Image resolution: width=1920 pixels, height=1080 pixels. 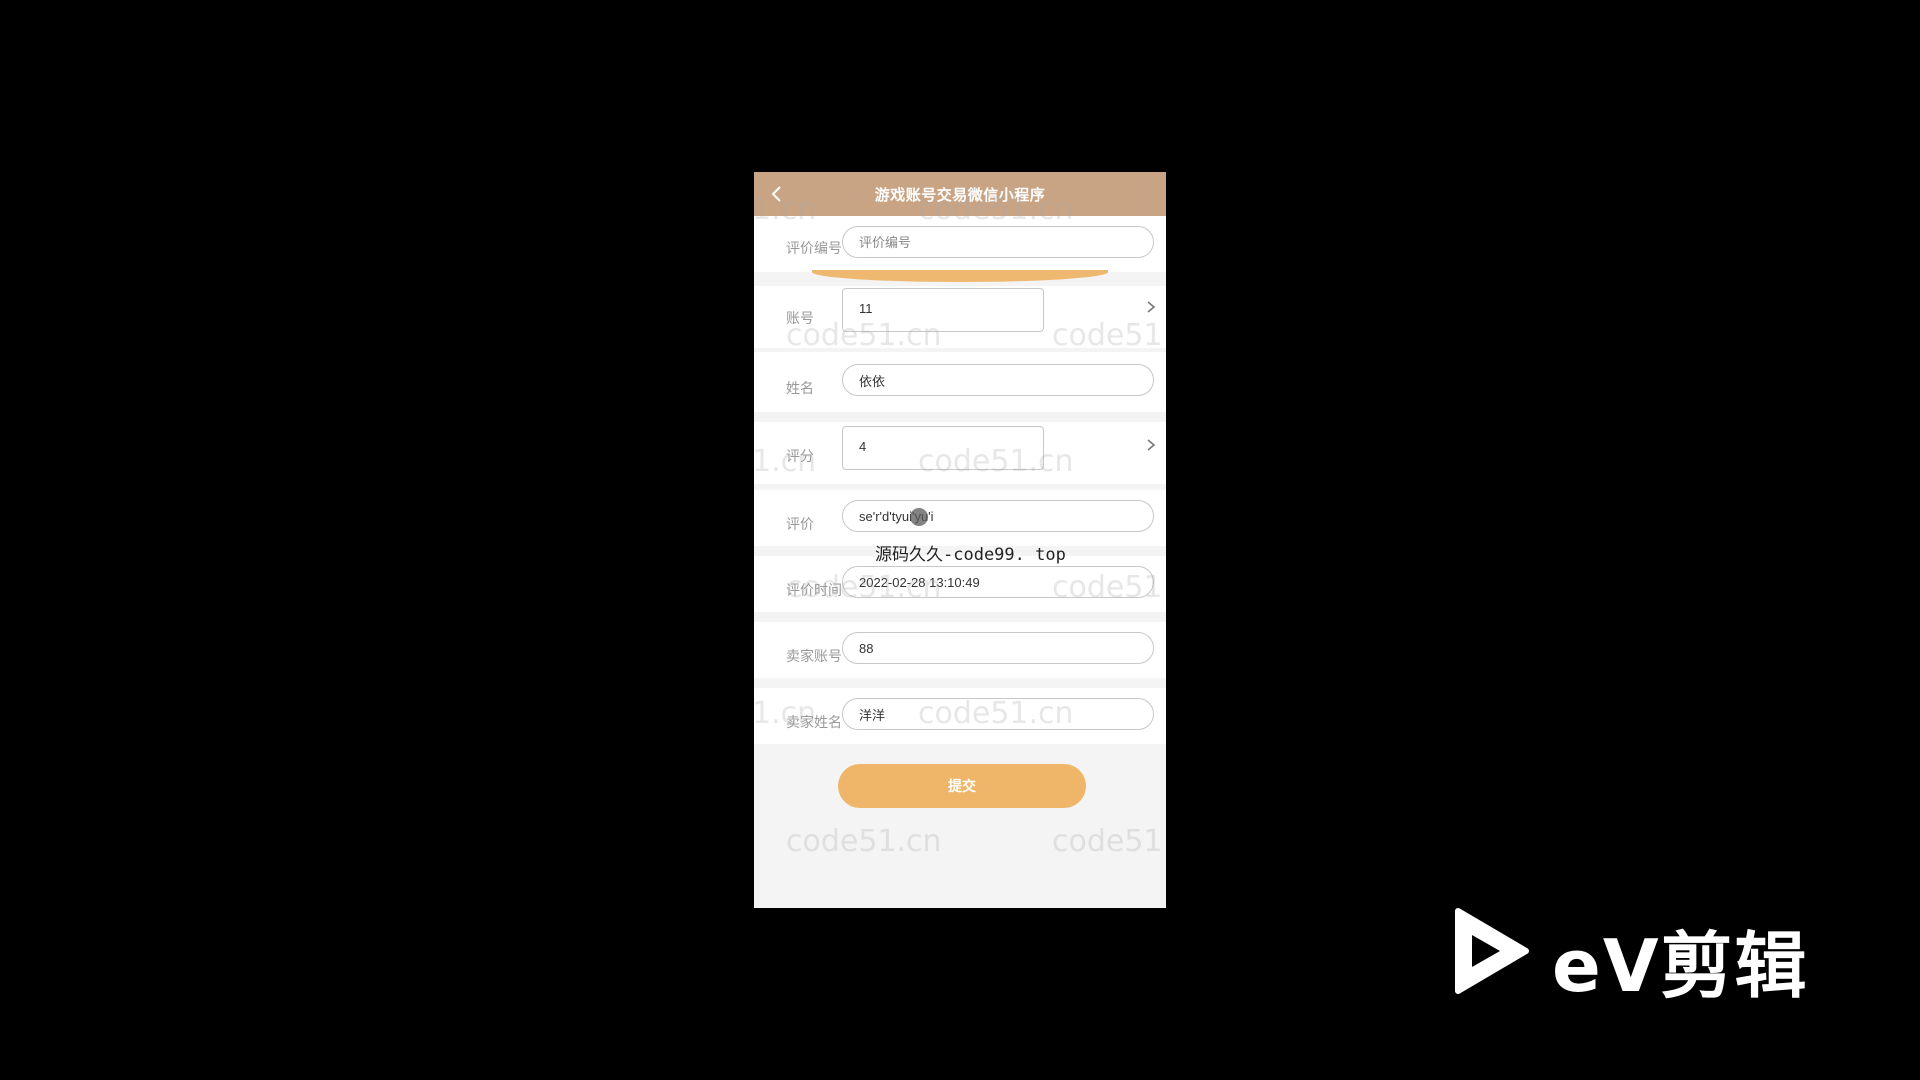 What do you see at coordinates (998, 516) in the screenshot?
I see `review-input` at bounding box center [998, 516].